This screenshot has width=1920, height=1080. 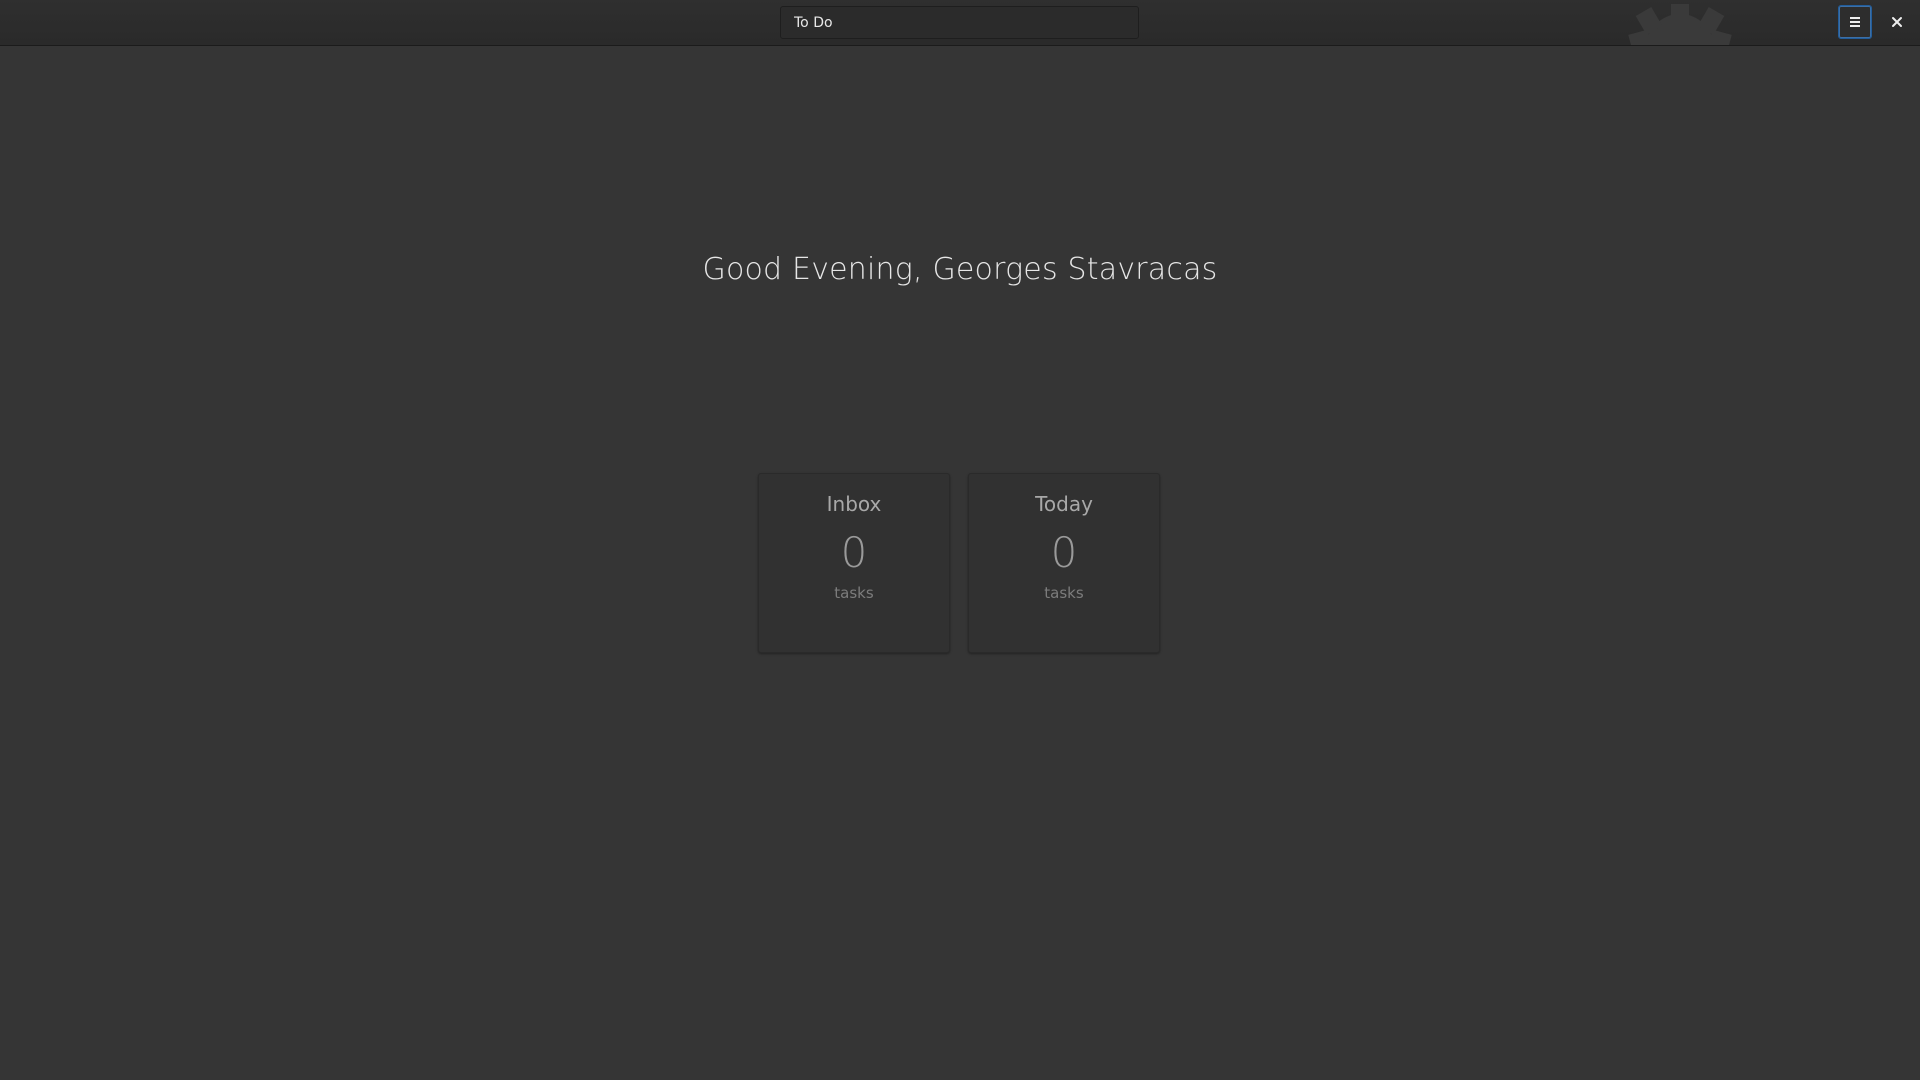 I want to click on title-entry, so click(x=959, y=22).